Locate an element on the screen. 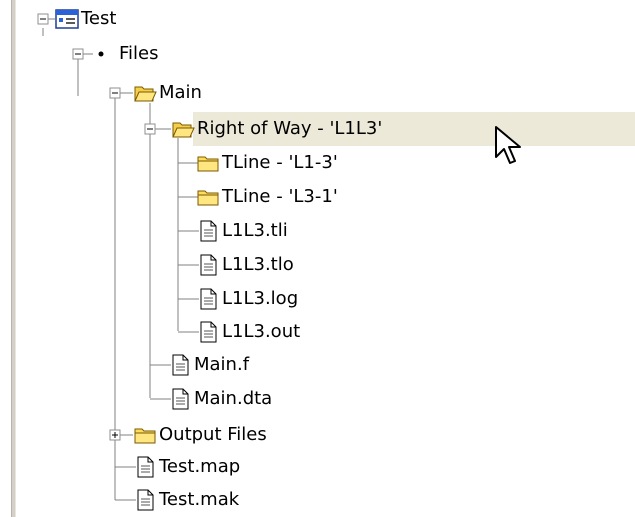 The width and height of the screenshot is (635, 517). tree-node-main-dta: Main.dta is located at coordinates (220, 399).